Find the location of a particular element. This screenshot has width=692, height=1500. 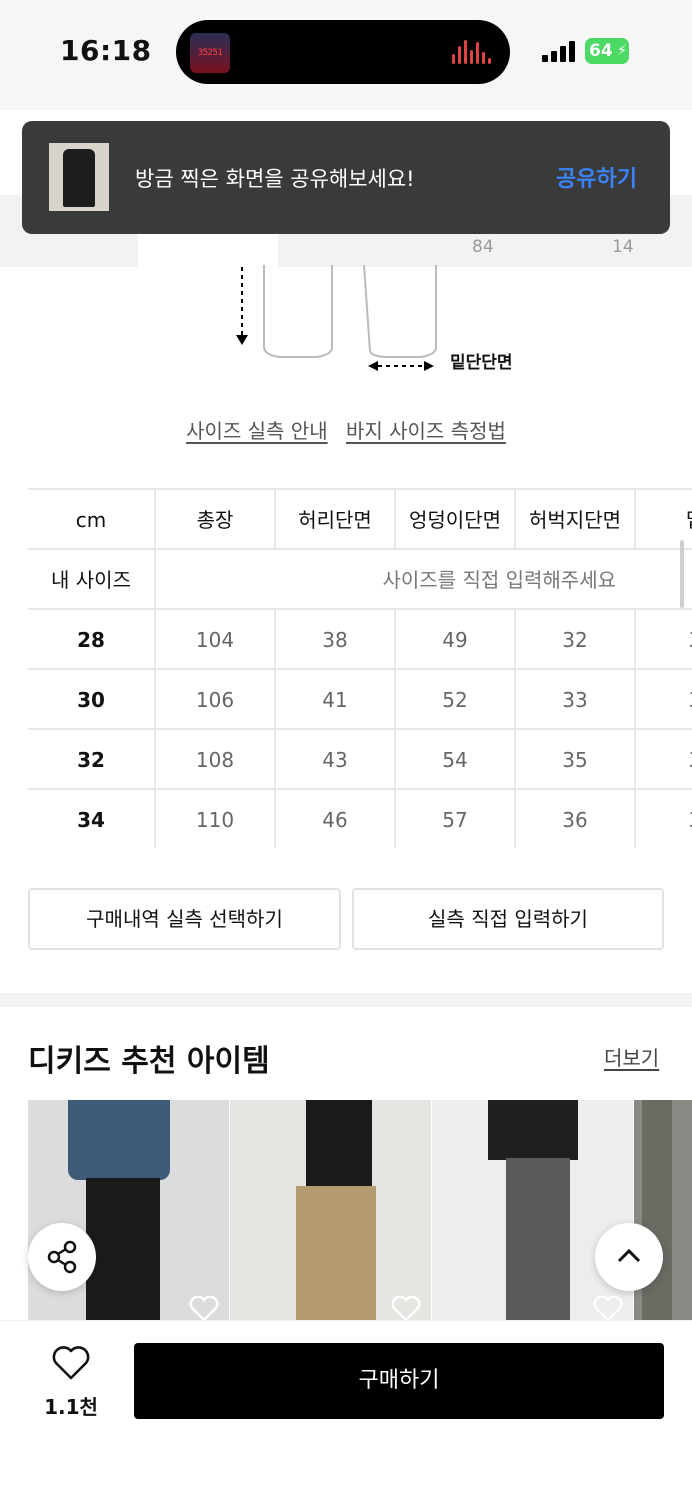

battery-level: 64 is located at coordinates (601, 51).